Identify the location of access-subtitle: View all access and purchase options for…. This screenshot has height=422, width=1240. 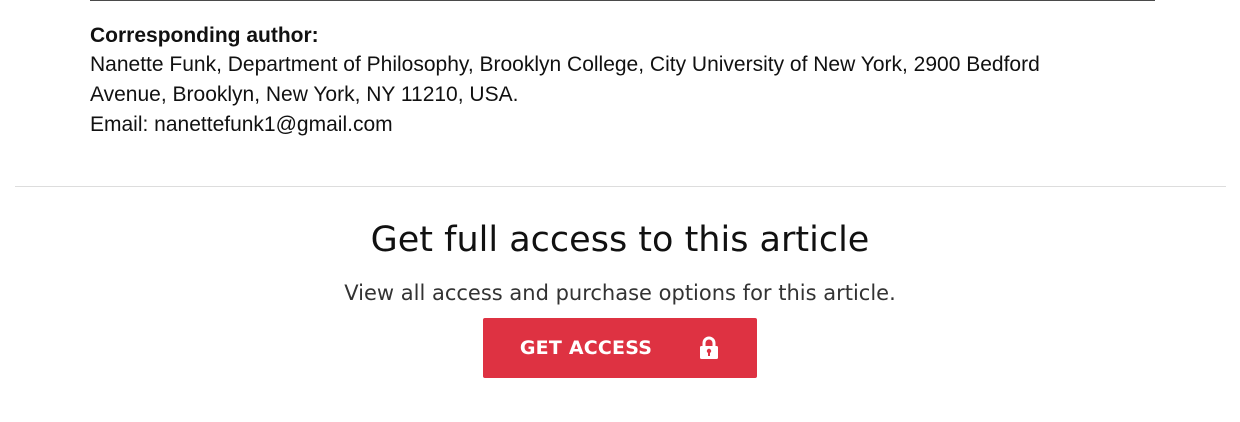
(620, 293).